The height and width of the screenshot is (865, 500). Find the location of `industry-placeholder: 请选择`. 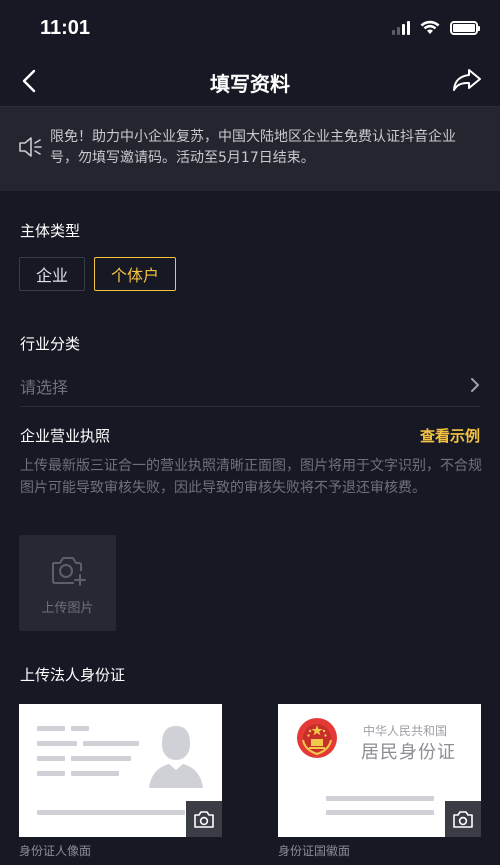

industry-placeholder: 请选择 is located at coordinates (44, 387).